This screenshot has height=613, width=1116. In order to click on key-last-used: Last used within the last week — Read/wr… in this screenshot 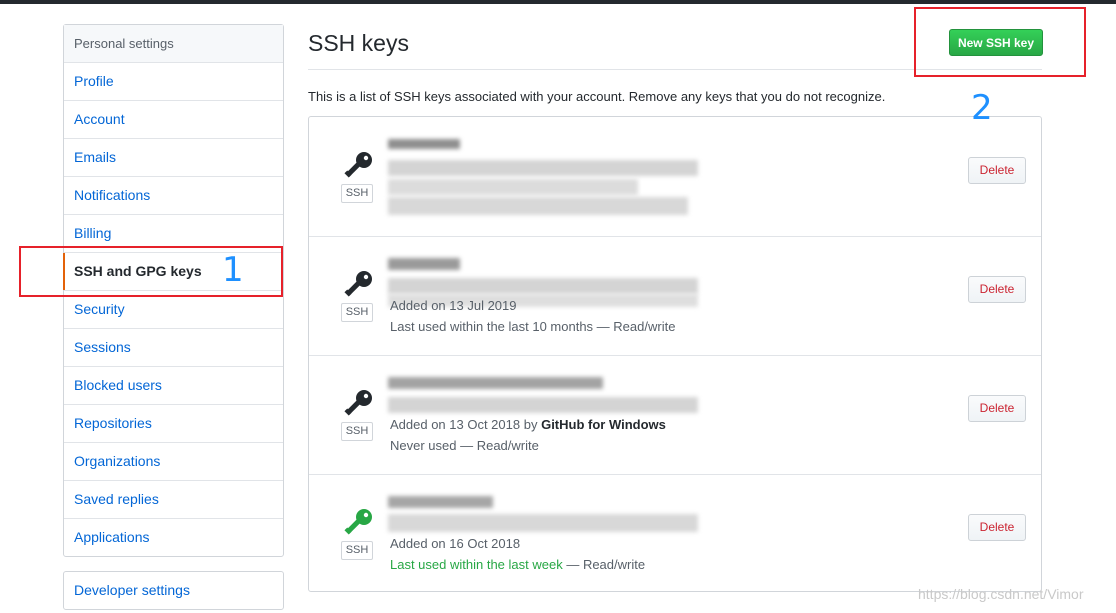, I will do `click(517, 564)`.